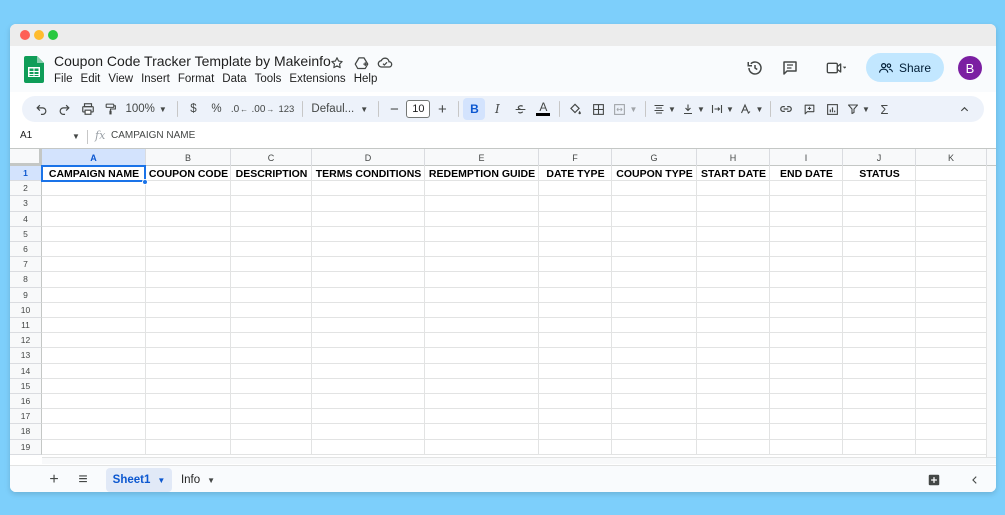 This screenshot has height=515, width=1005. What do you see at coordinates (153, 135) in the screenshot?
I see `formula-input: CAMPAIGN NAME` at bounding box center [153, 135].